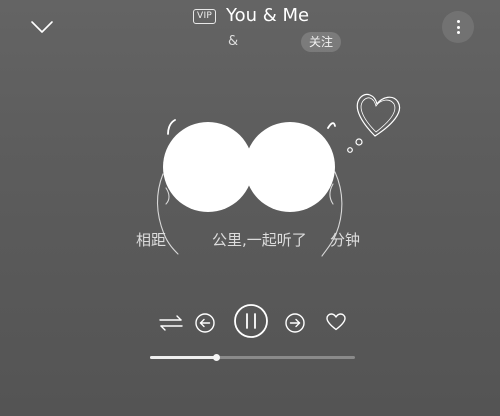 The image size is (500, 416). What do you see at coordinates (321, 42) in the screenshot?
I see `follow-button: 关注` at bounding box center [321, 42].